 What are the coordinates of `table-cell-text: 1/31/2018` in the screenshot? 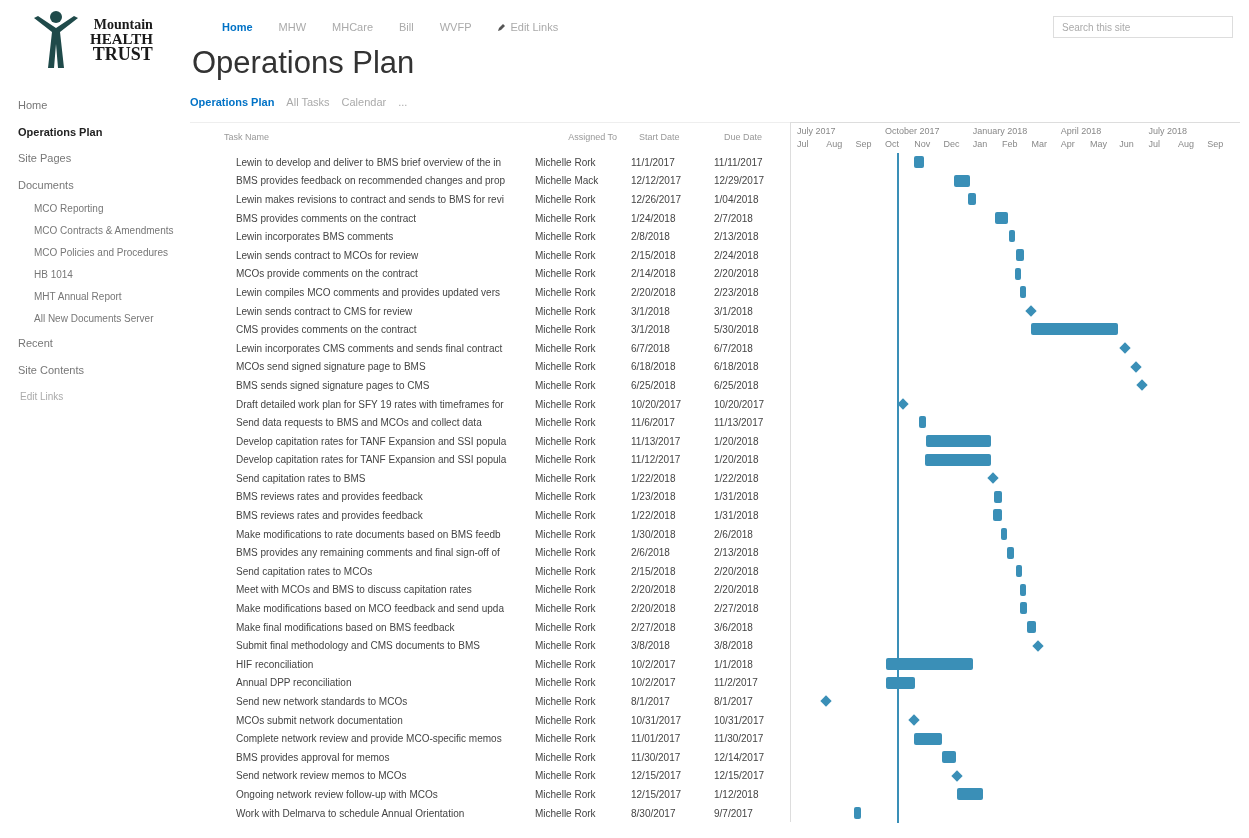 It's located at (736, 516).